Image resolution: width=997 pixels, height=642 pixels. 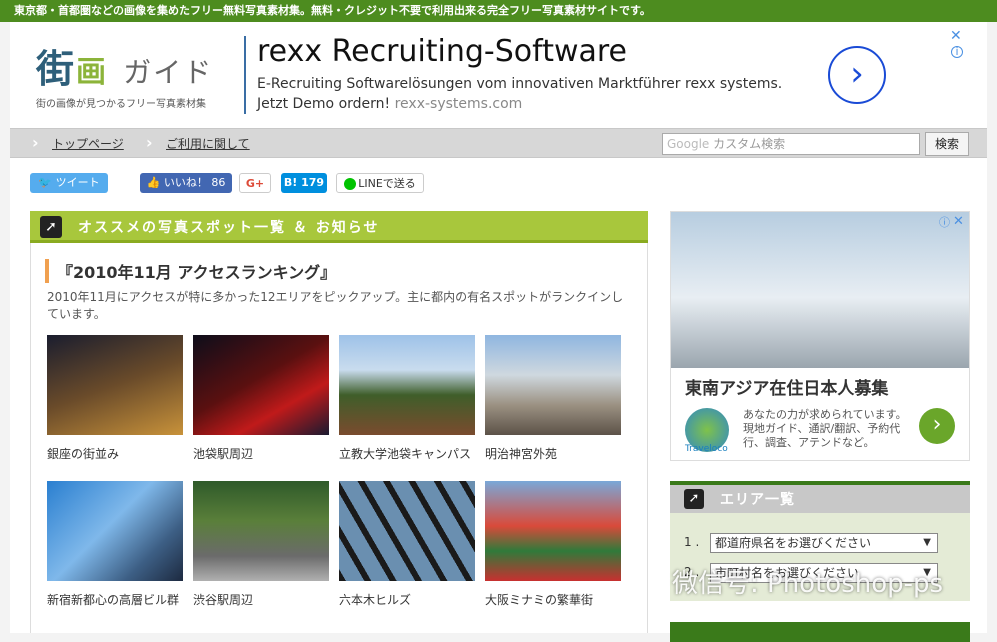 What do you see at coordinates (820, 632) in the screenshot?
I see `next-panel-header` at bounding box center [820, 632].